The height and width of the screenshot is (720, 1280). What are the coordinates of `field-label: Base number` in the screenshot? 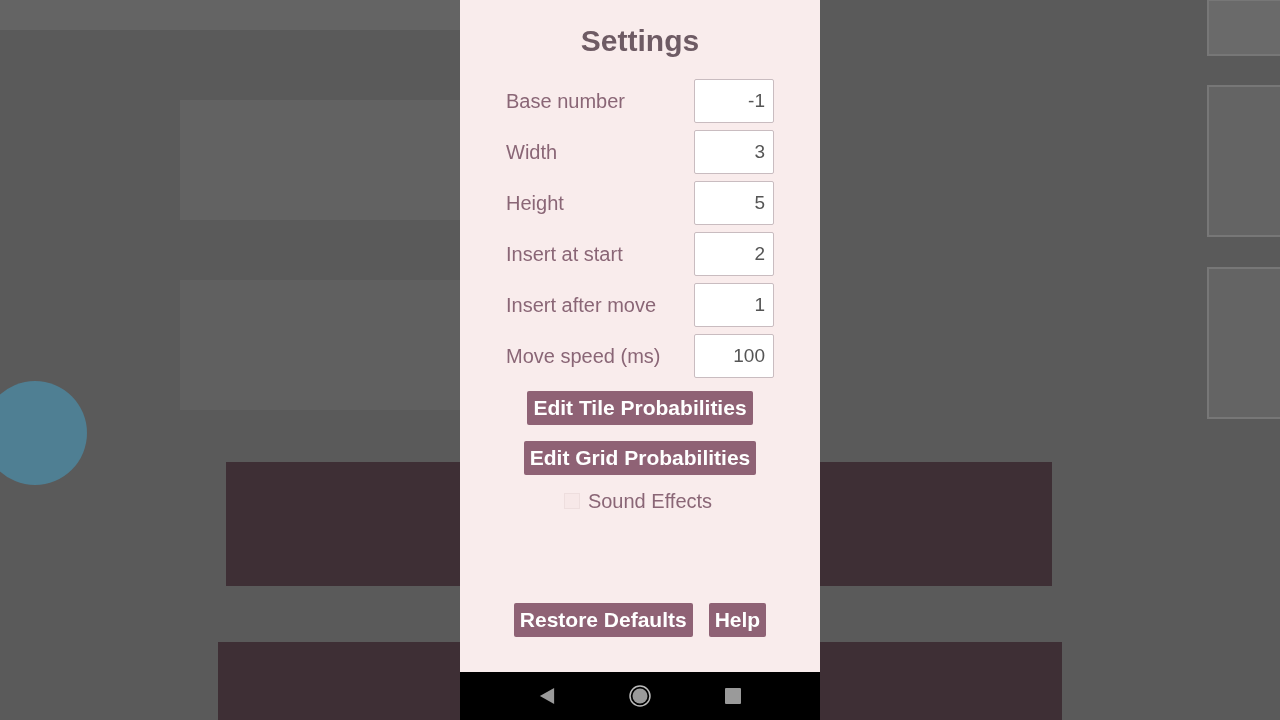 It's located at (565, 101).